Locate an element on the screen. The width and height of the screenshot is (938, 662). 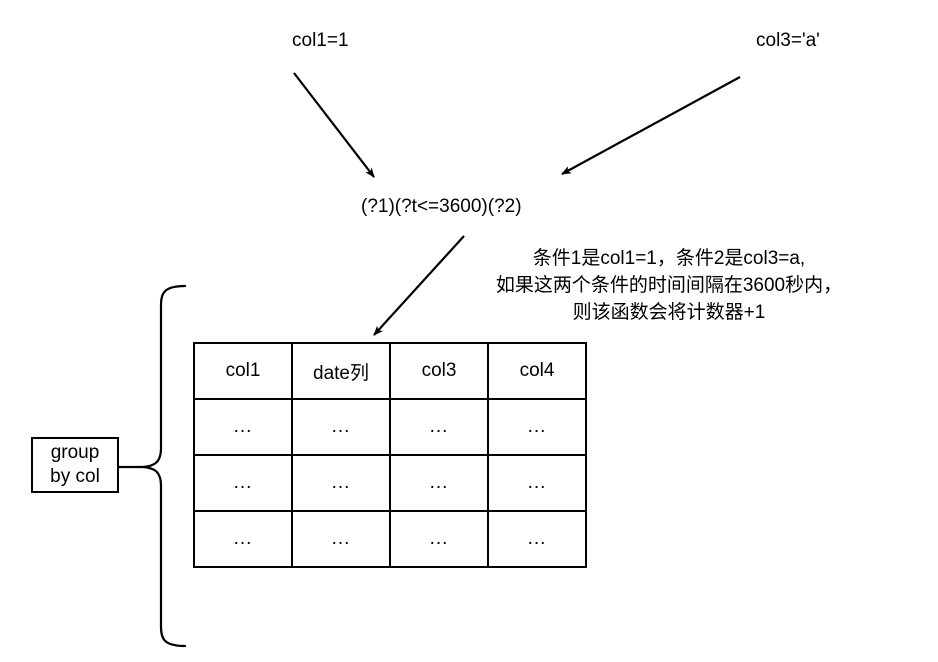
arrow-condition2-to-pattern is located at coordinates (651, 125).